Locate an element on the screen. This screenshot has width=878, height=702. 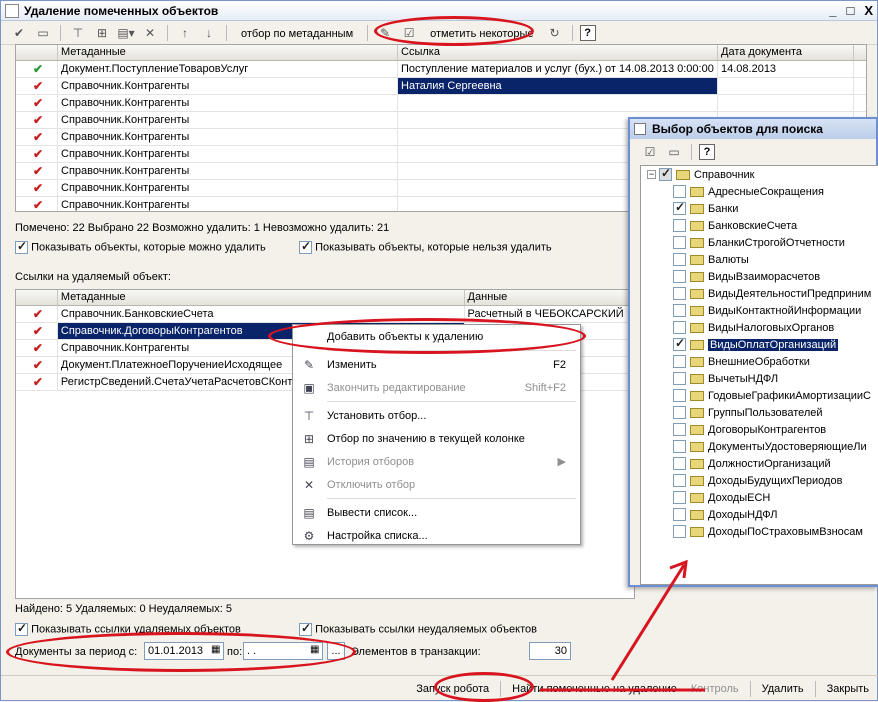
tree-item: ВнешниеОбработки is located at coordinates (759, 361).